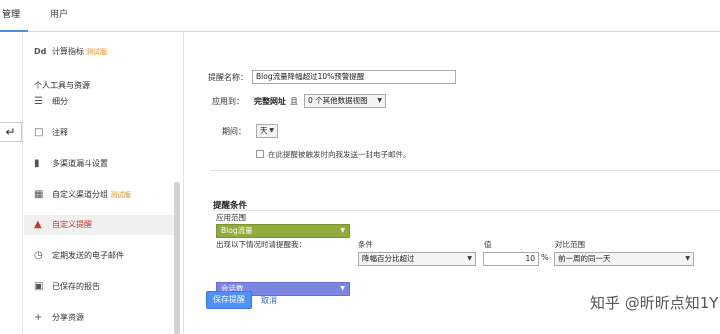  Describe the element at coordinates (294, 101) in the screenshot. I see `apply-and: 且` at that location.